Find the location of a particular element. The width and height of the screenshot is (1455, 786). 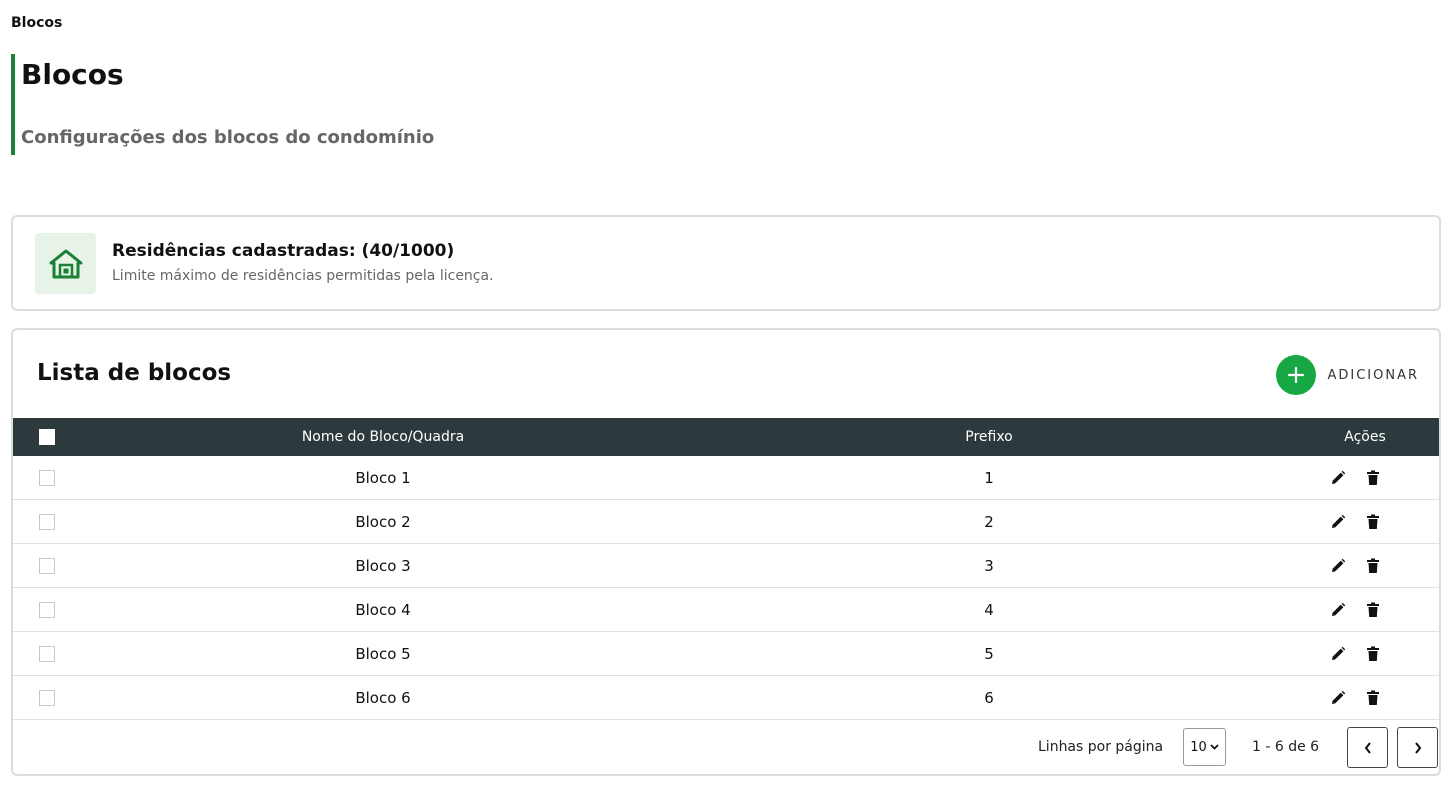

plus-icon is located at coordinates (1296, 375).